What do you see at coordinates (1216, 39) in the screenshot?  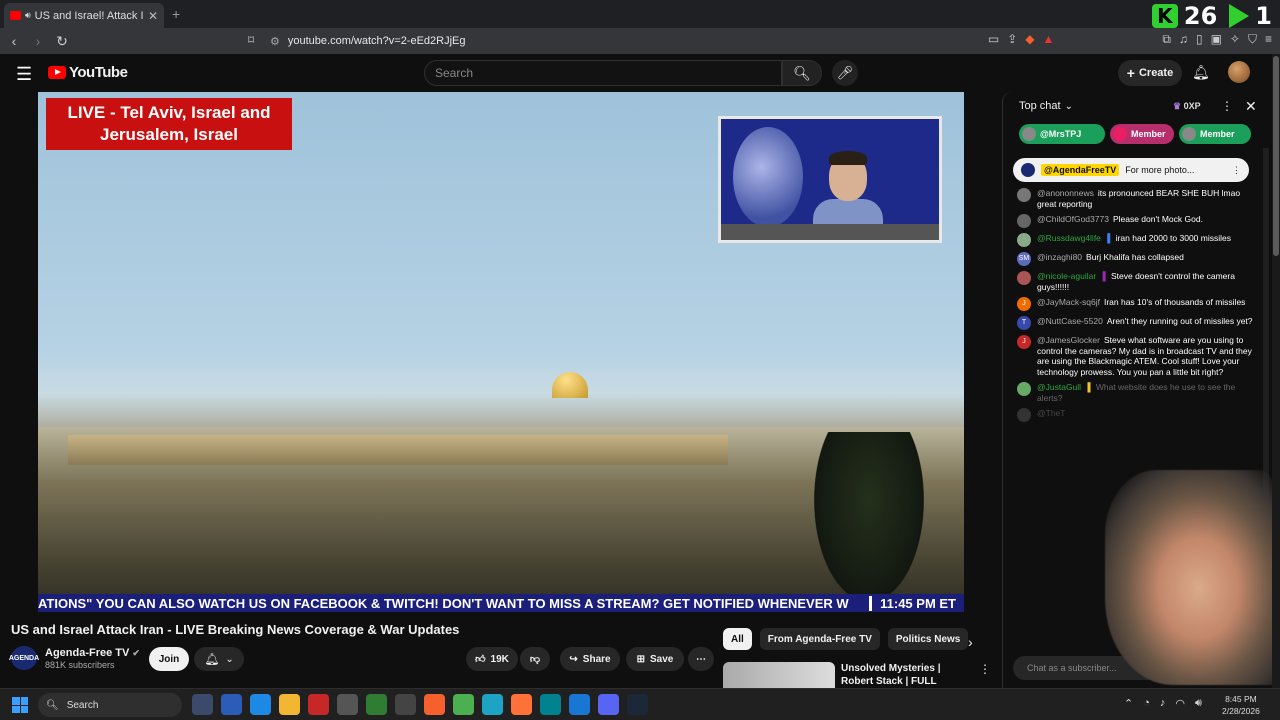 I see `wallet-icon: ▣` at bounding box center [1216, 39].